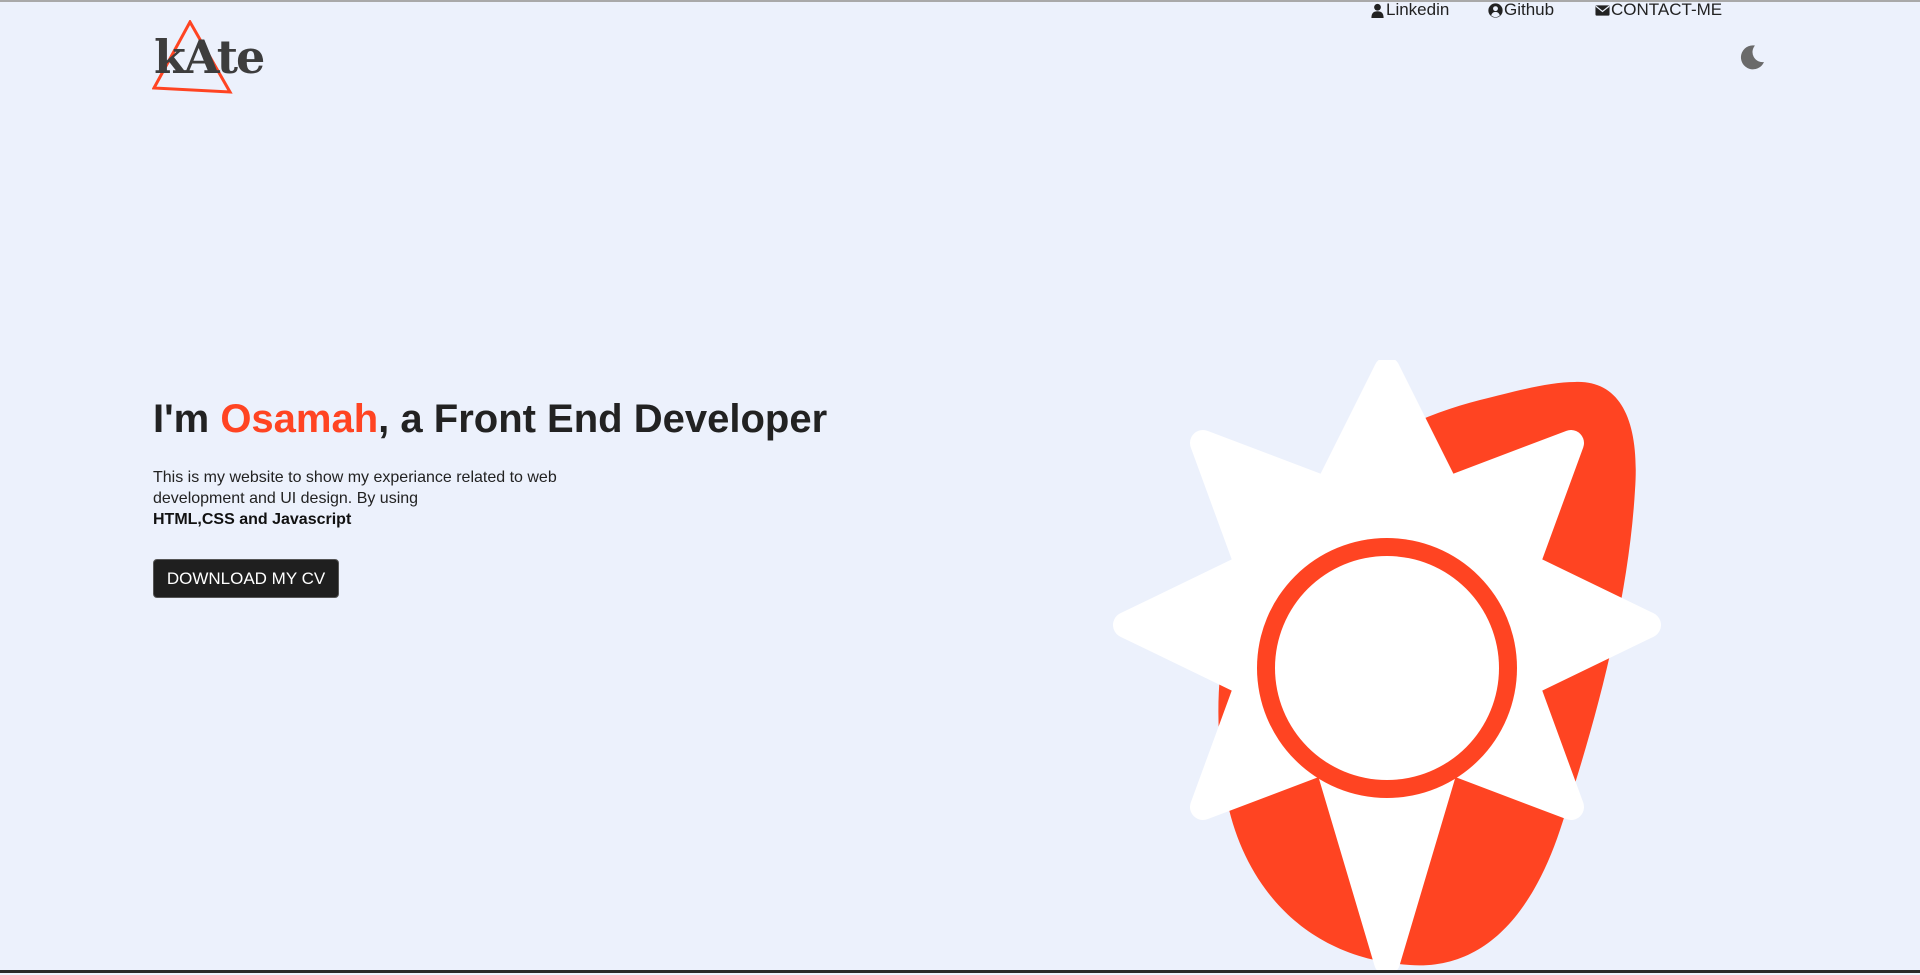  I want to click on hero-title-suffix: , a Front End Developer, so click(603, 419).